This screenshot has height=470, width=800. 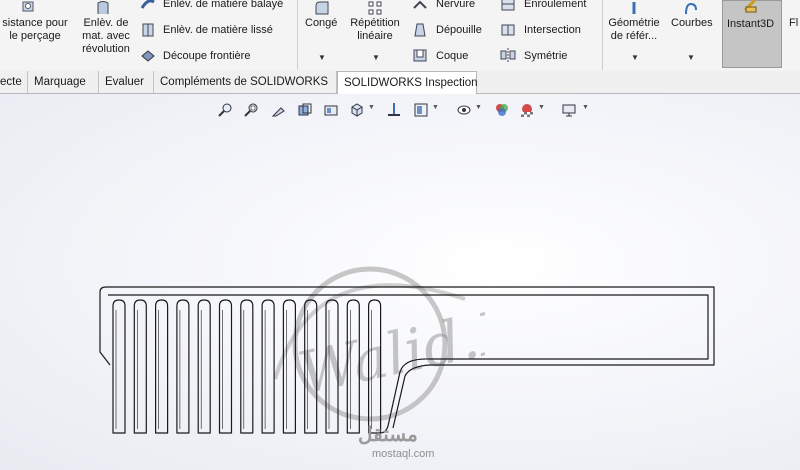 What do you see at coordinates (545, 56) in the screenshot?
I see `mirror-button: Symétrie` at bounding box center [545, 56].